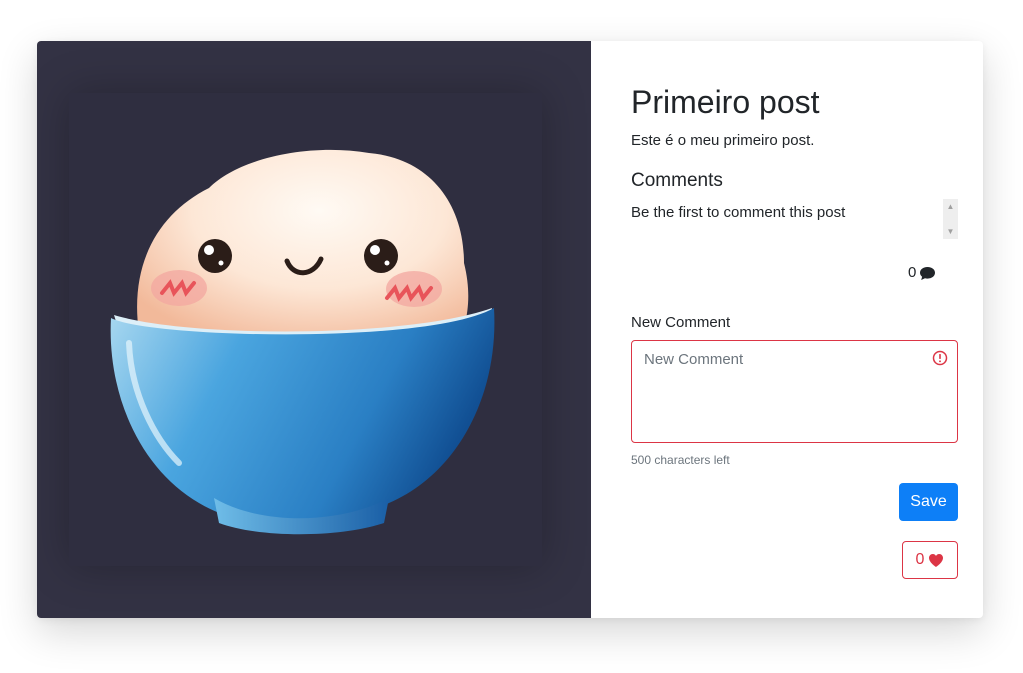  I want to click on scroll-up-icon: ▲, so click(950, 206).